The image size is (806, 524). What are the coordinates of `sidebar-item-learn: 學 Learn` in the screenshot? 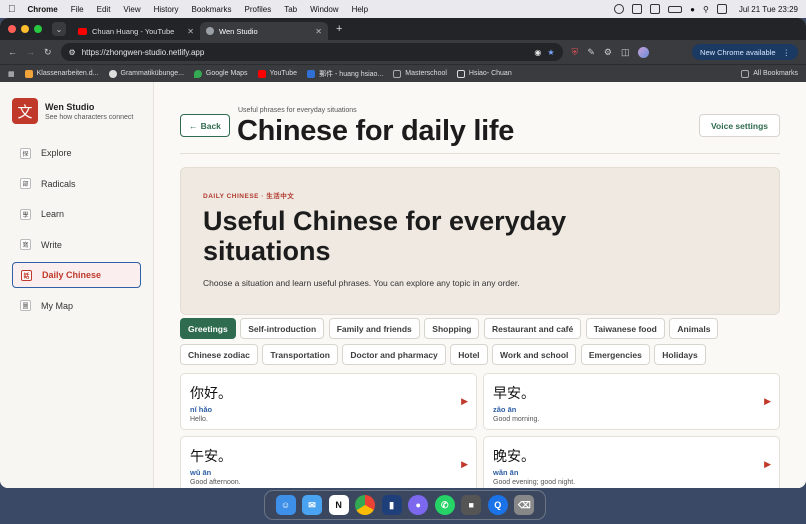 It's located at (76, 214).